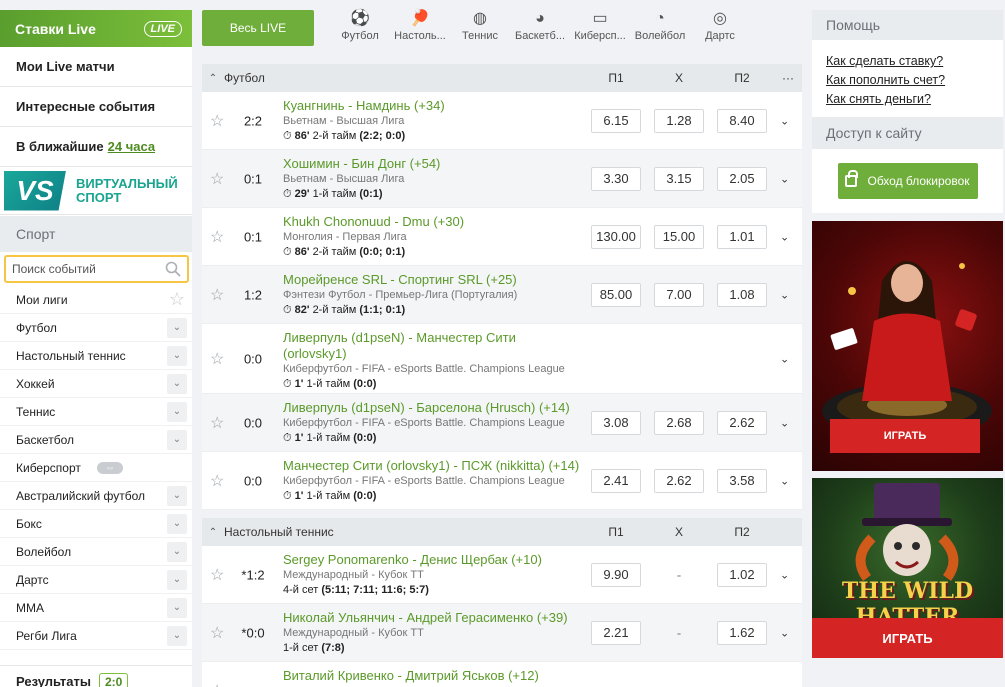 The width and height of the screenshot is (1005, 687). What do you see at coordinates (679, 178) in the screenshot?
I see `odd-button-x: 3.15` at bounding box center [679, 178].